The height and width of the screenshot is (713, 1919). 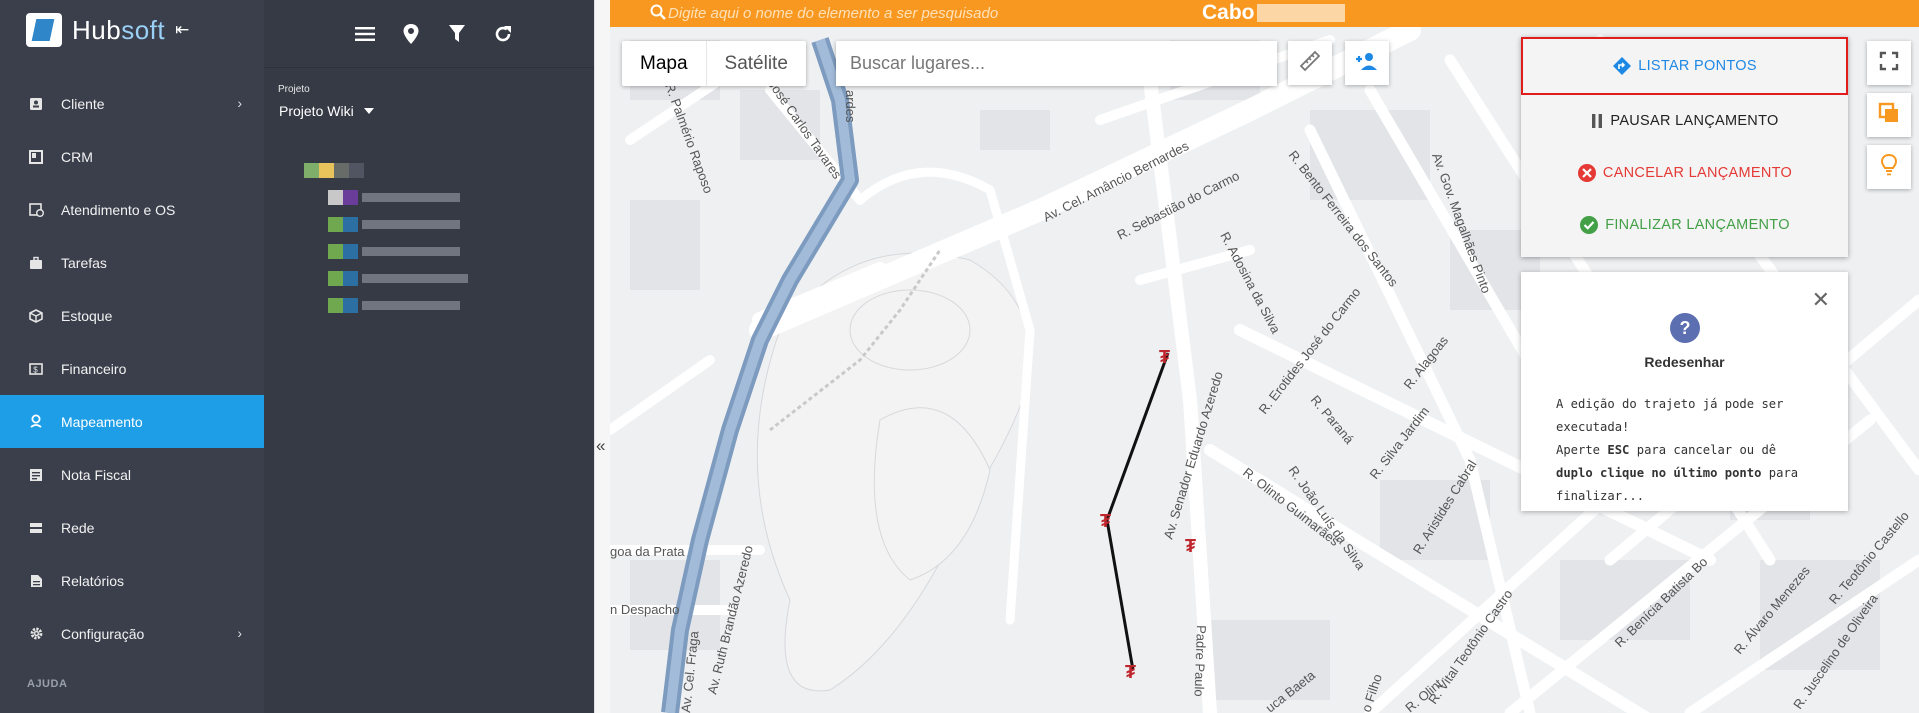 I want to click on receipt-icon, so click(x=36, y=475).